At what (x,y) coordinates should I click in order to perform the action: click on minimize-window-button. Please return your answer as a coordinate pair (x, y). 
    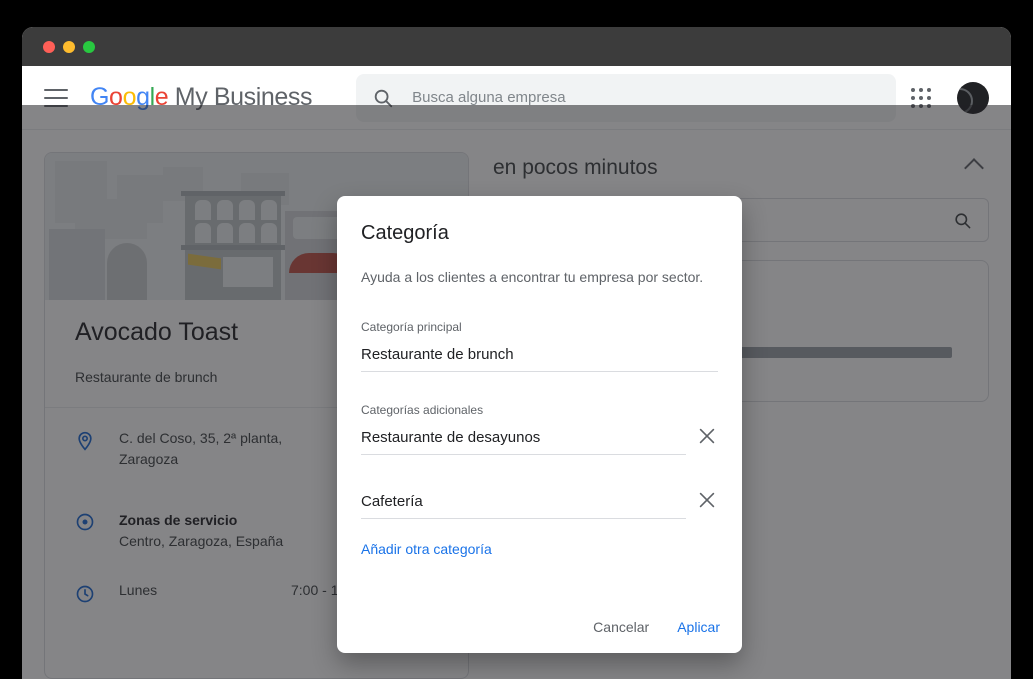
    Looking at the image, I should click on (69, 46).